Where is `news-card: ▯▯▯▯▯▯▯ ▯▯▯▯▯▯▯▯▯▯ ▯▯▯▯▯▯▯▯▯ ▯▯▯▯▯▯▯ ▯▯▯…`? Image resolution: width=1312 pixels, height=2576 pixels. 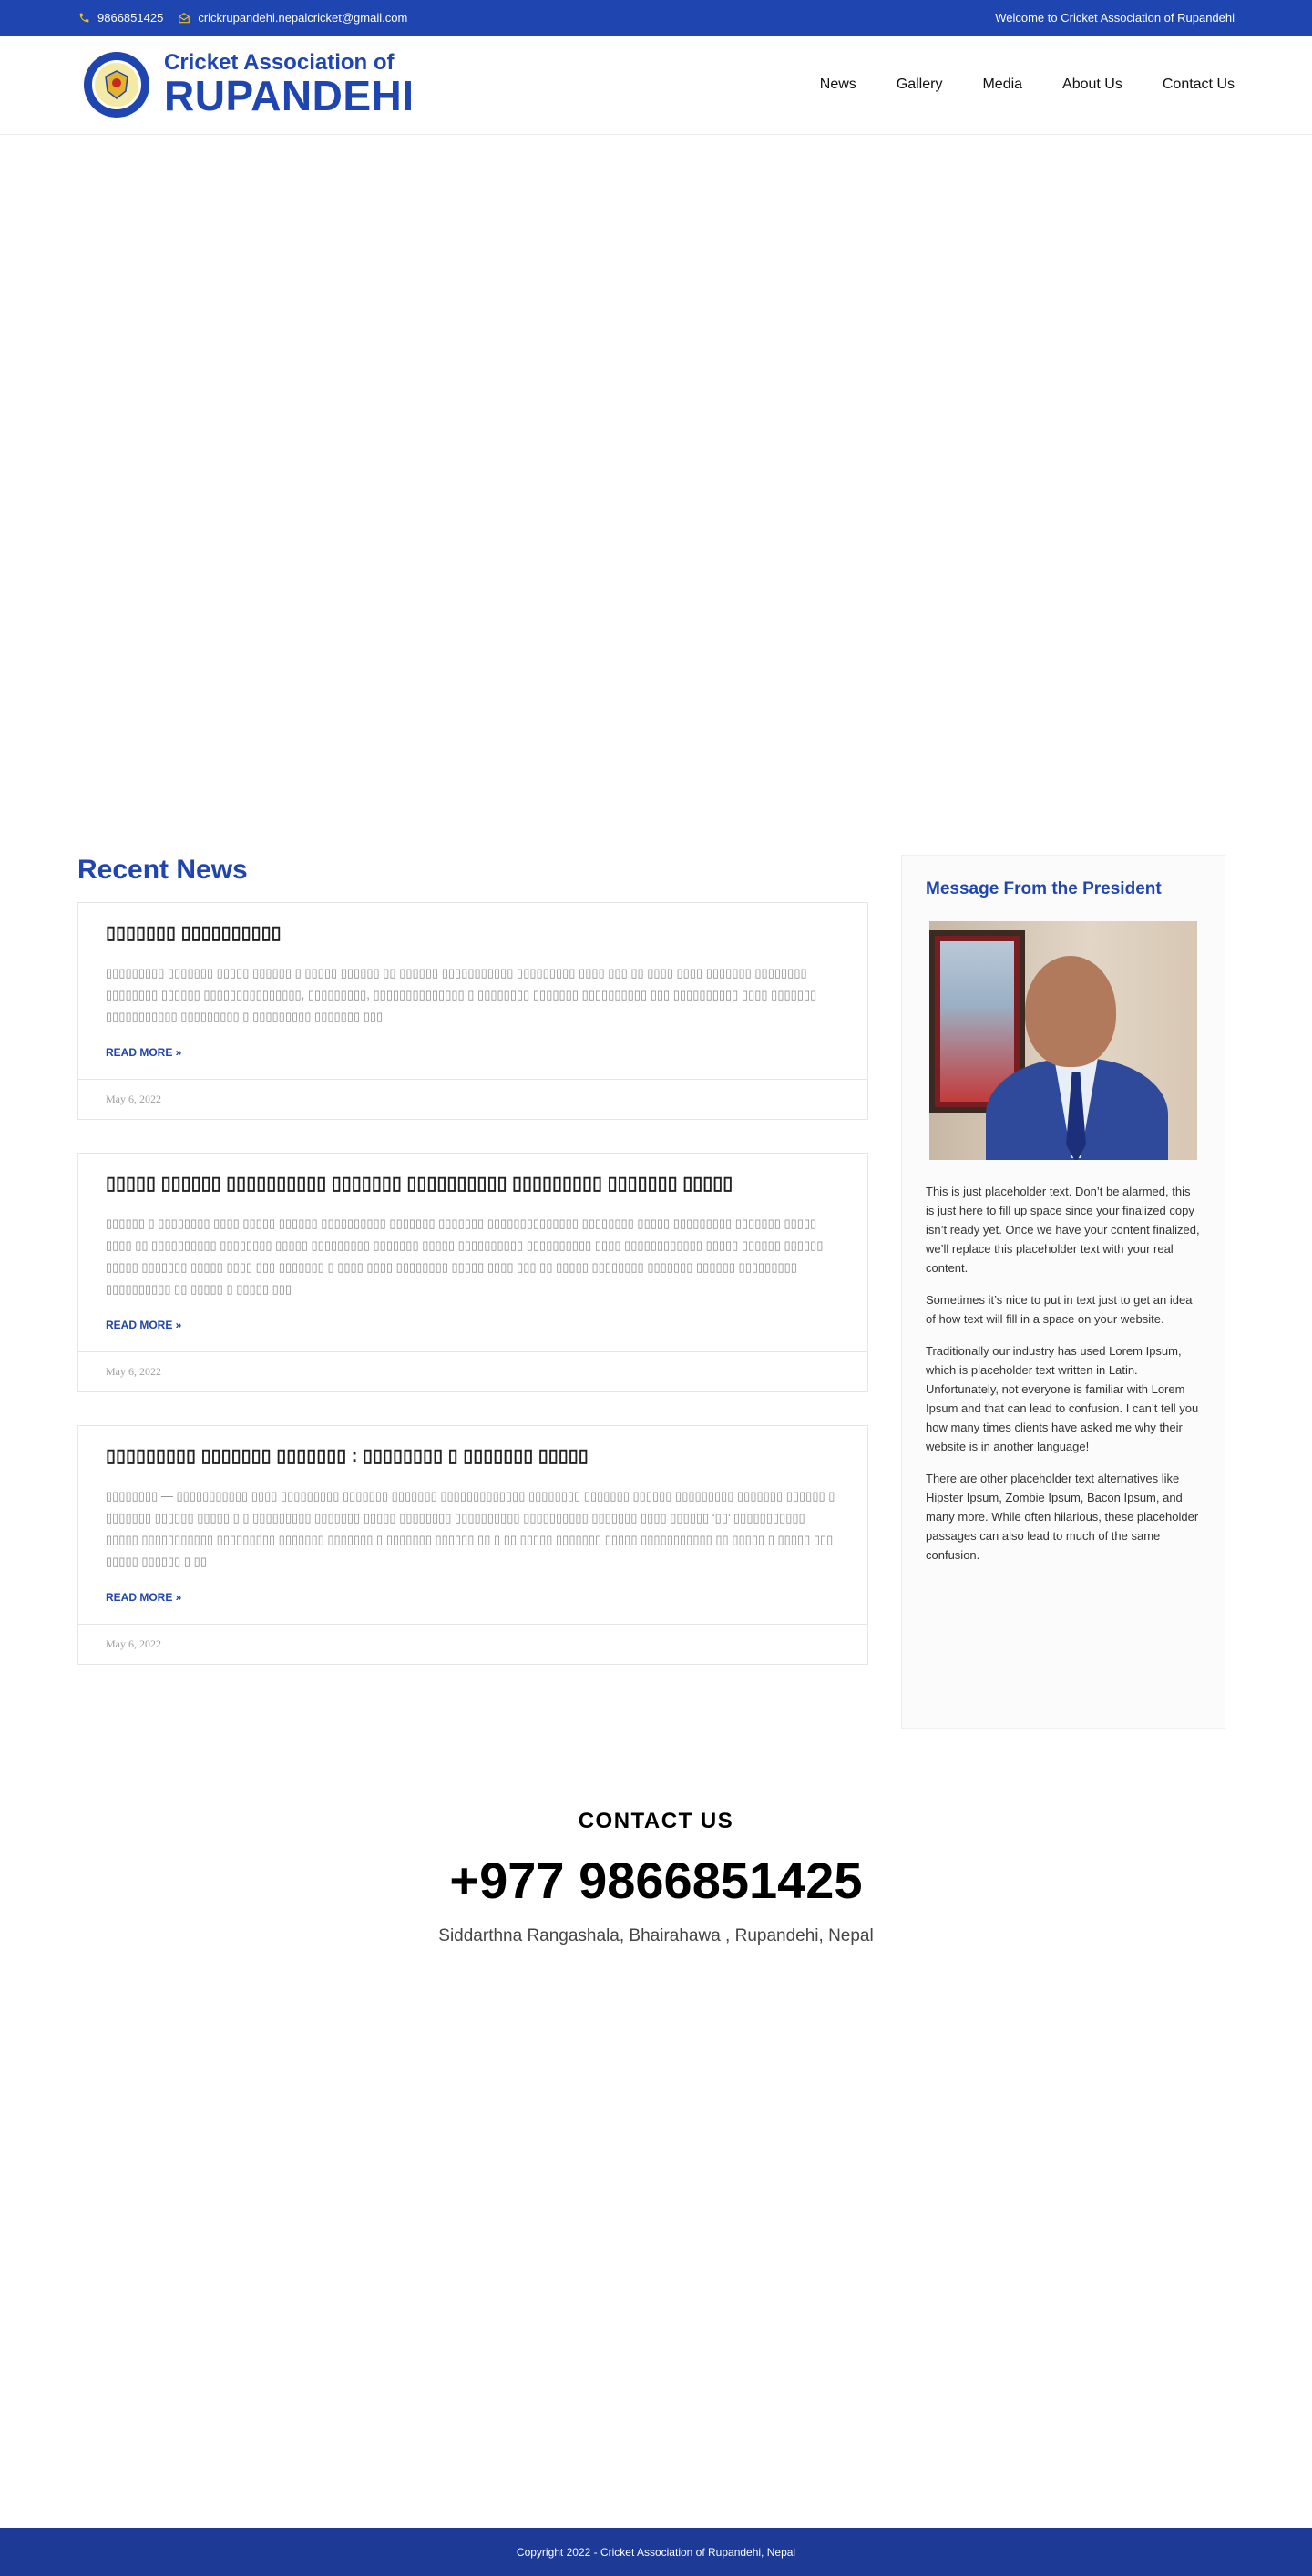
news-card: ▯▯▯▯▯▯▯ ▯▯▯▯▯▯▯▯▯▯ ▯▯▯▯▯▯▯▯▯ ▯▯▯▯▯▯▯ ▯▯▯… is located at coordinates (472, 1011).